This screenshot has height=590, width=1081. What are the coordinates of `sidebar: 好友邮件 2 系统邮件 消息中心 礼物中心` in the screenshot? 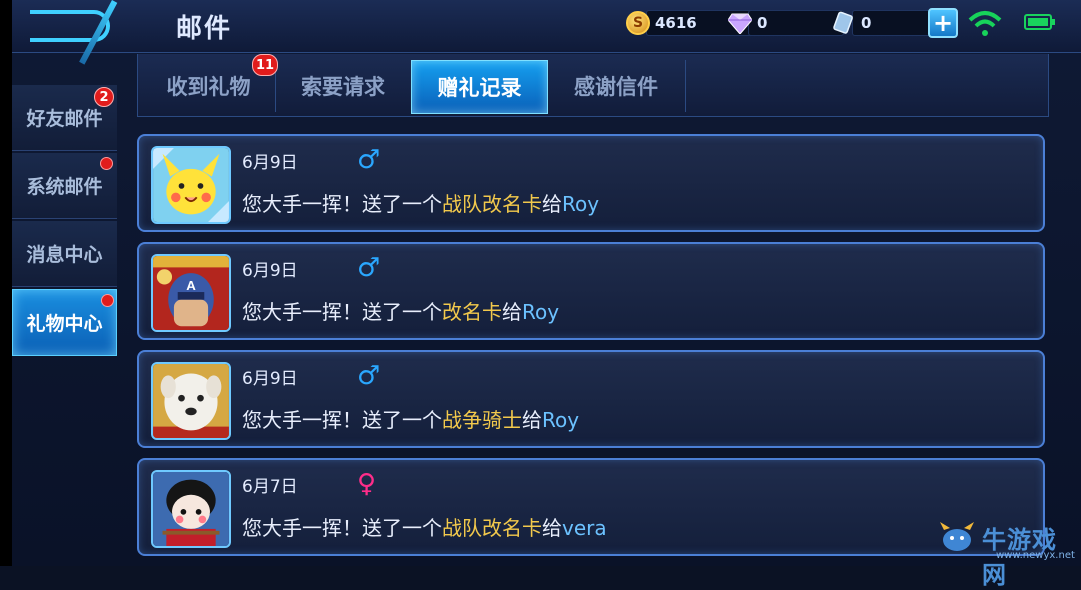 It's located at (64, 221).